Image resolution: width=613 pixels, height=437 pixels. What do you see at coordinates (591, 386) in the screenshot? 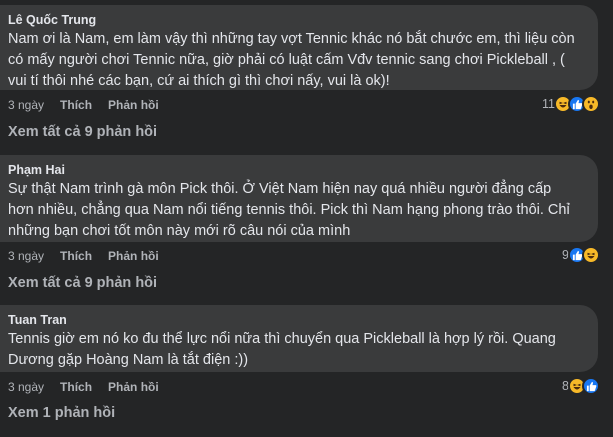
I see `like-icon` at bounding box center [591, 386].